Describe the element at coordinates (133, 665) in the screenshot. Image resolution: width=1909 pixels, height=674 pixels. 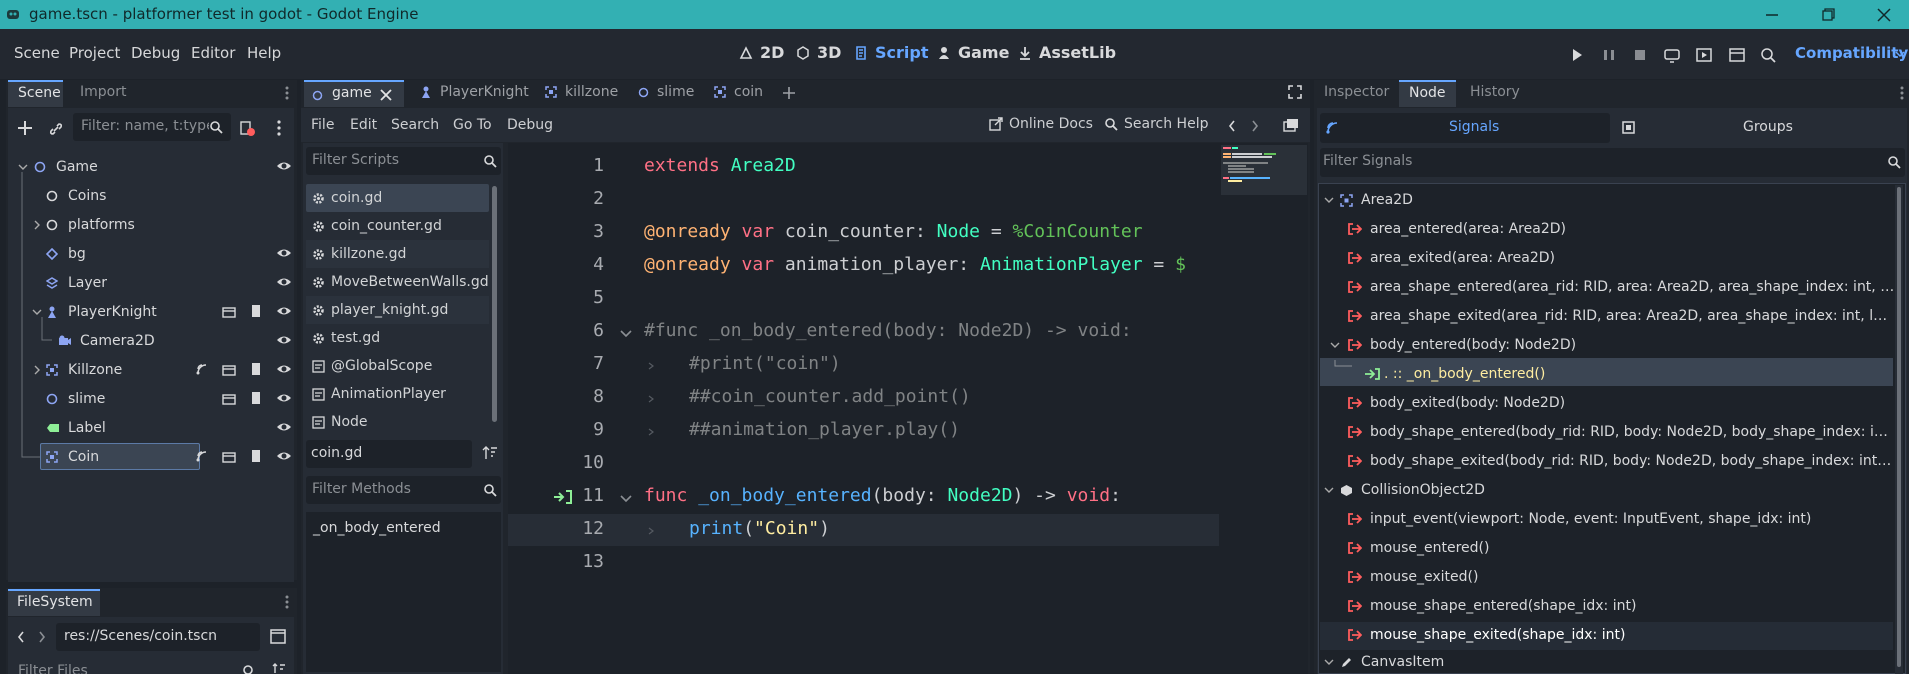
I see `filesystem-filter-input: Filter Files` at that location.